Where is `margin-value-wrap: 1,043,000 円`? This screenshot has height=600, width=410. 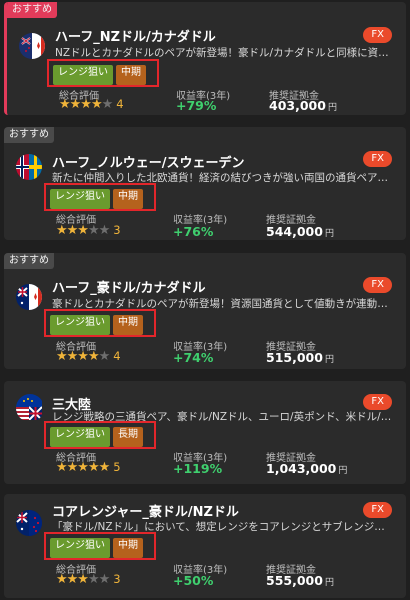
margin-value-wrap: 1,043,000 円 is located at coordinates (306, 468).